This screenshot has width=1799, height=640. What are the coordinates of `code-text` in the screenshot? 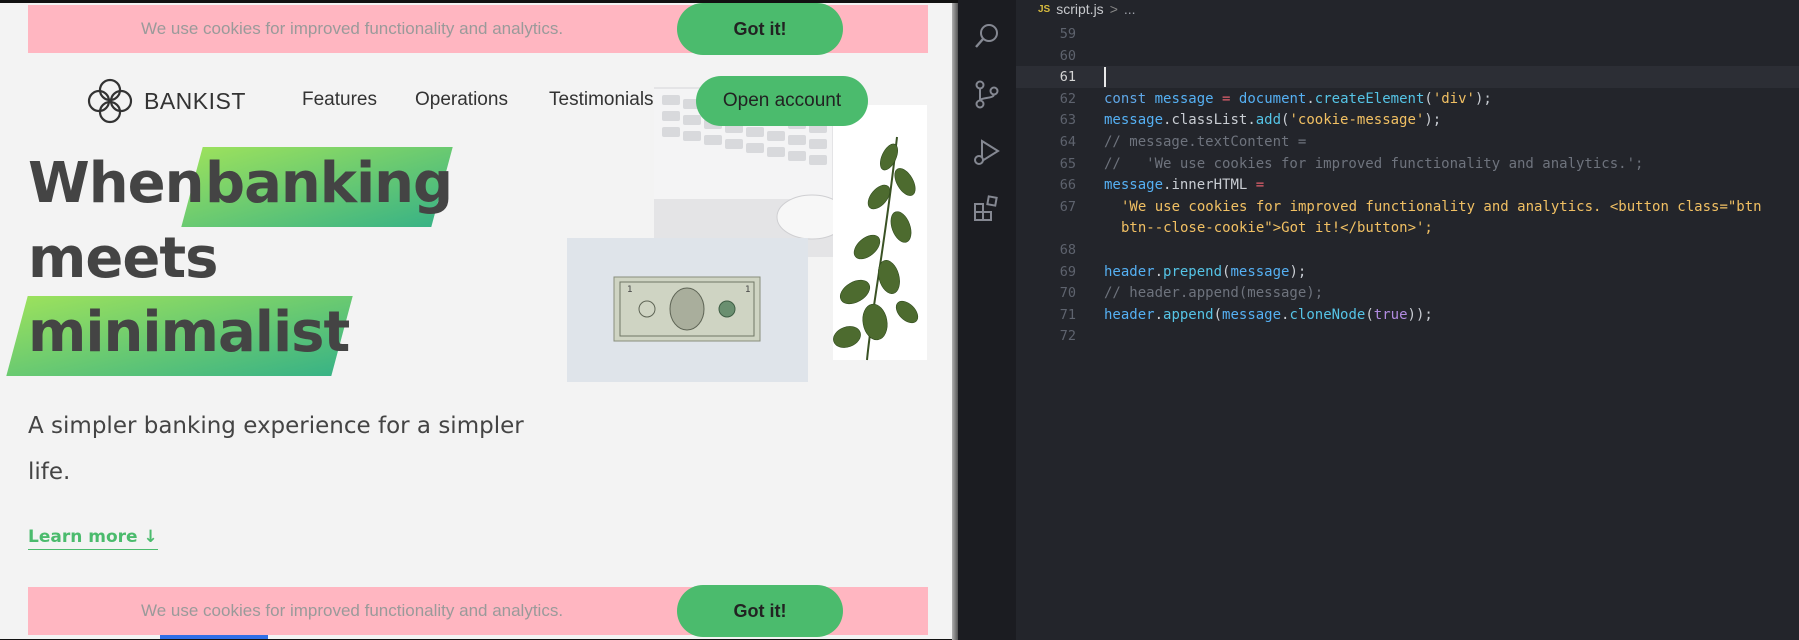 It's located at (1105, 77).